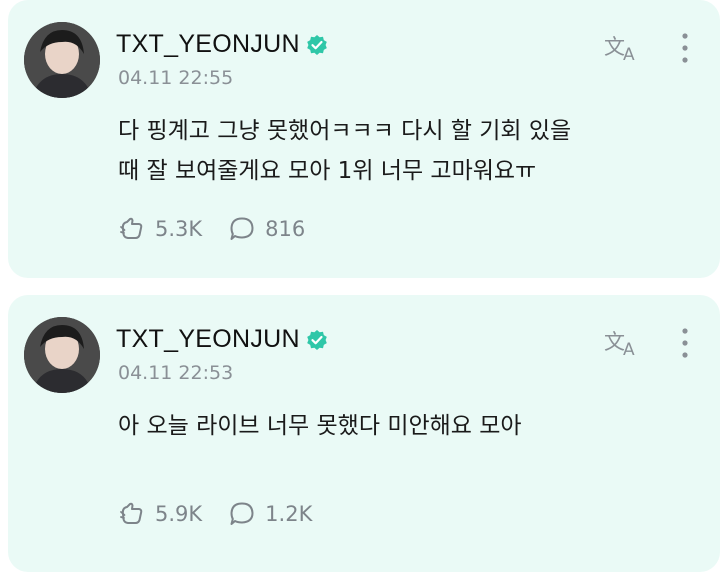  I want to click on like-count: 5.3K, so click(179, 229).